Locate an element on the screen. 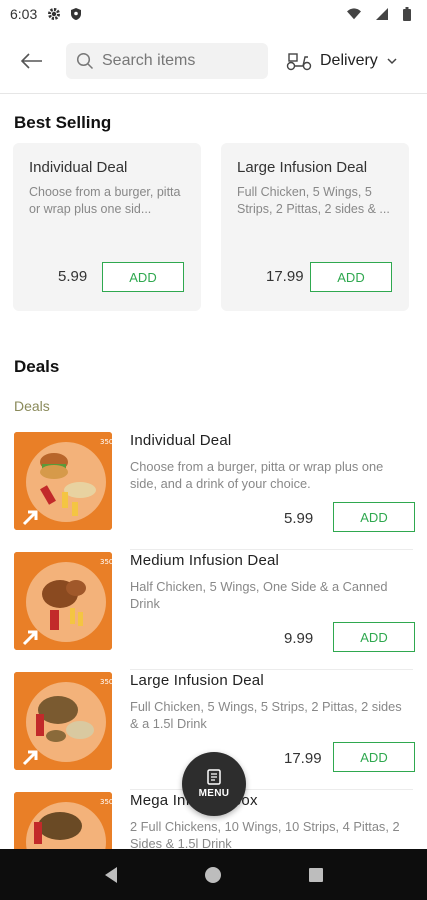  deal-name: Individual Deal is located at coordinates (181, 440).